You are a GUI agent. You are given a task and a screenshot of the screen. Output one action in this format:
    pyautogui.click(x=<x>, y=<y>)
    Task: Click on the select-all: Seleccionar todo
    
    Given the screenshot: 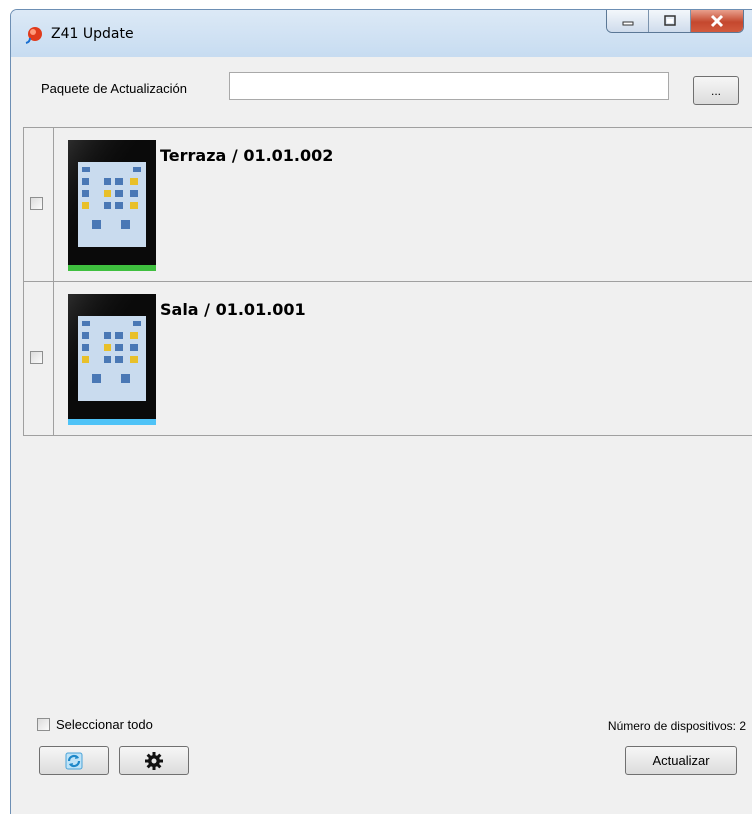 What is the action you would take?
    pyautogui.click(x=95, y=724)
    